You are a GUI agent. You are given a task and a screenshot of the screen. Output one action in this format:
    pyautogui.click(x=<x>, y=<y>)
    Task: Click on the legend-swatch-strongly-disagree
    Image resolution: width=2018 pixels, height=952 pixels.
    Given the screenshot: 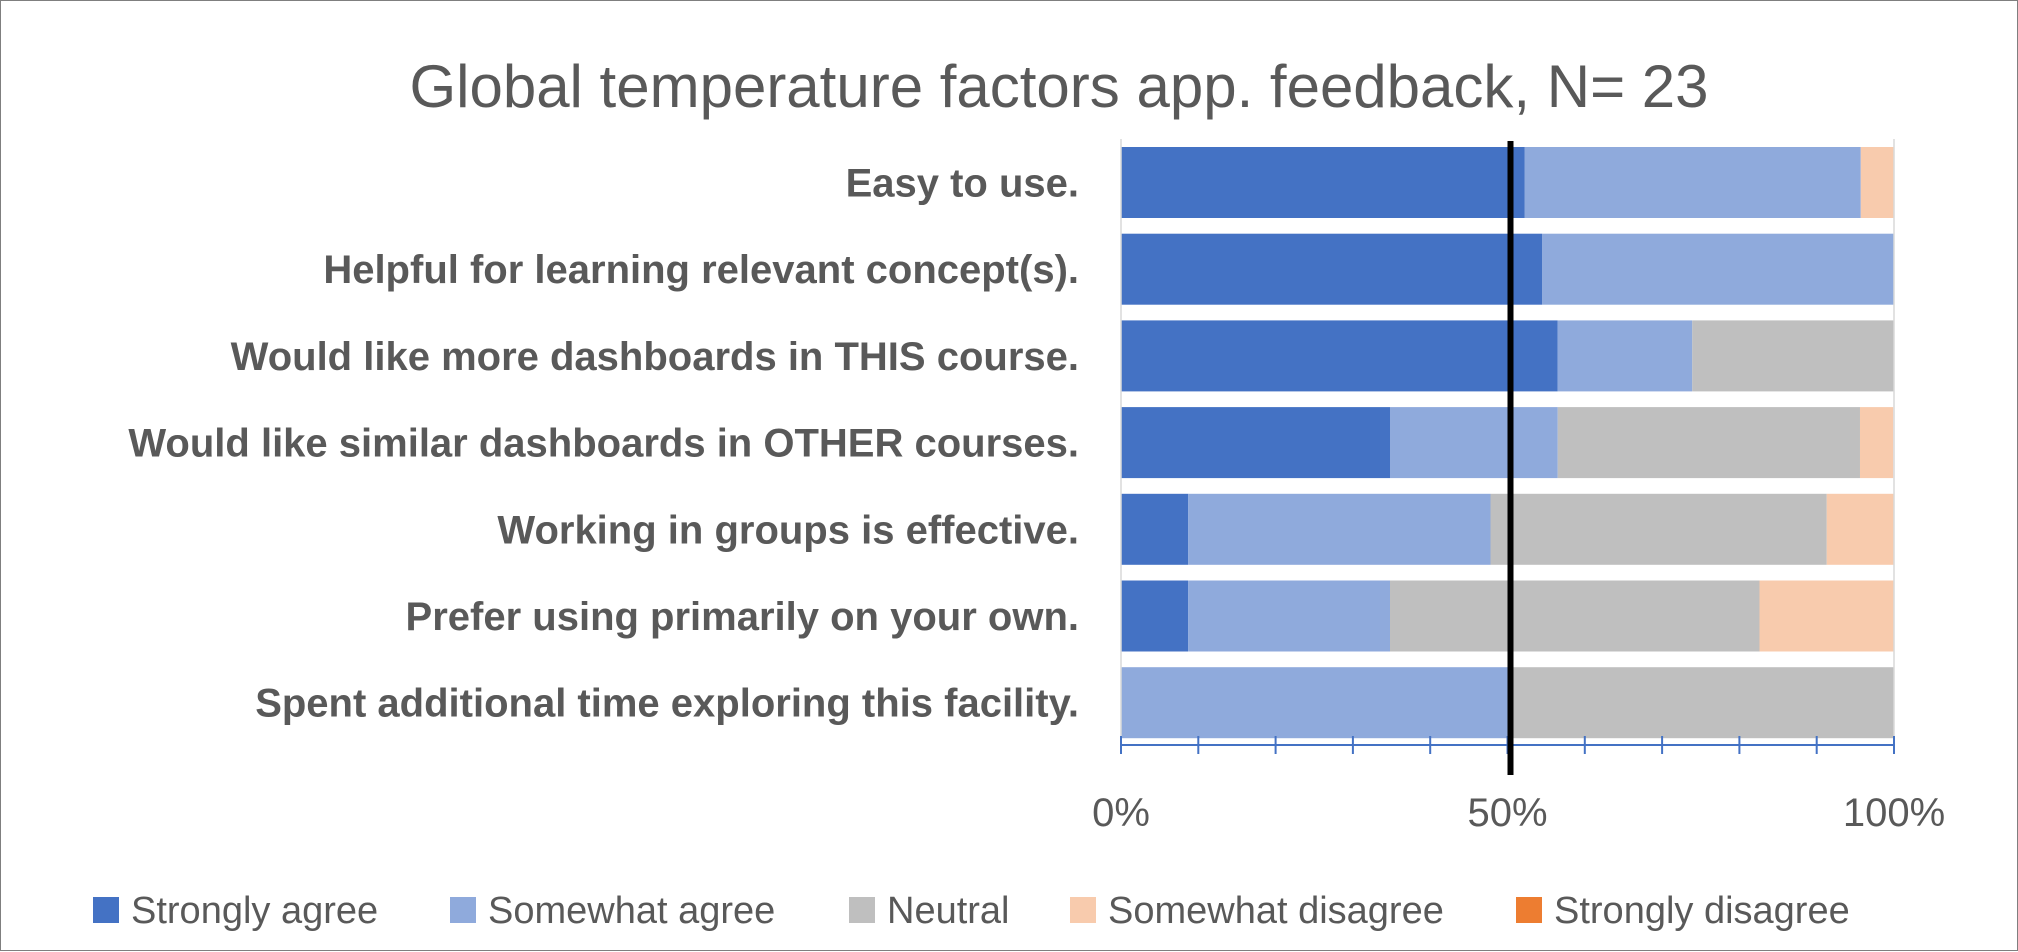 What is the action you would take?
    pyautogui.click(x=1529, y=910)
    